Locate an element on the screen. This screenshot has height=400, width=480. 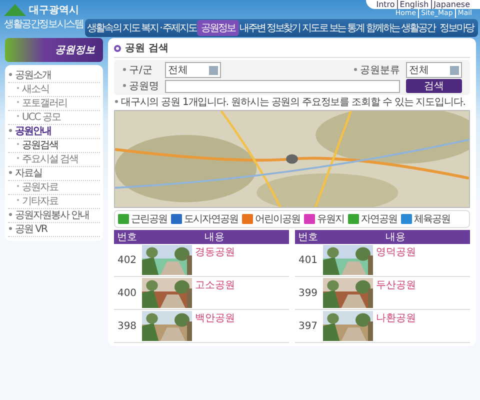
row-number: 399 is located at coordinates (308, 293).